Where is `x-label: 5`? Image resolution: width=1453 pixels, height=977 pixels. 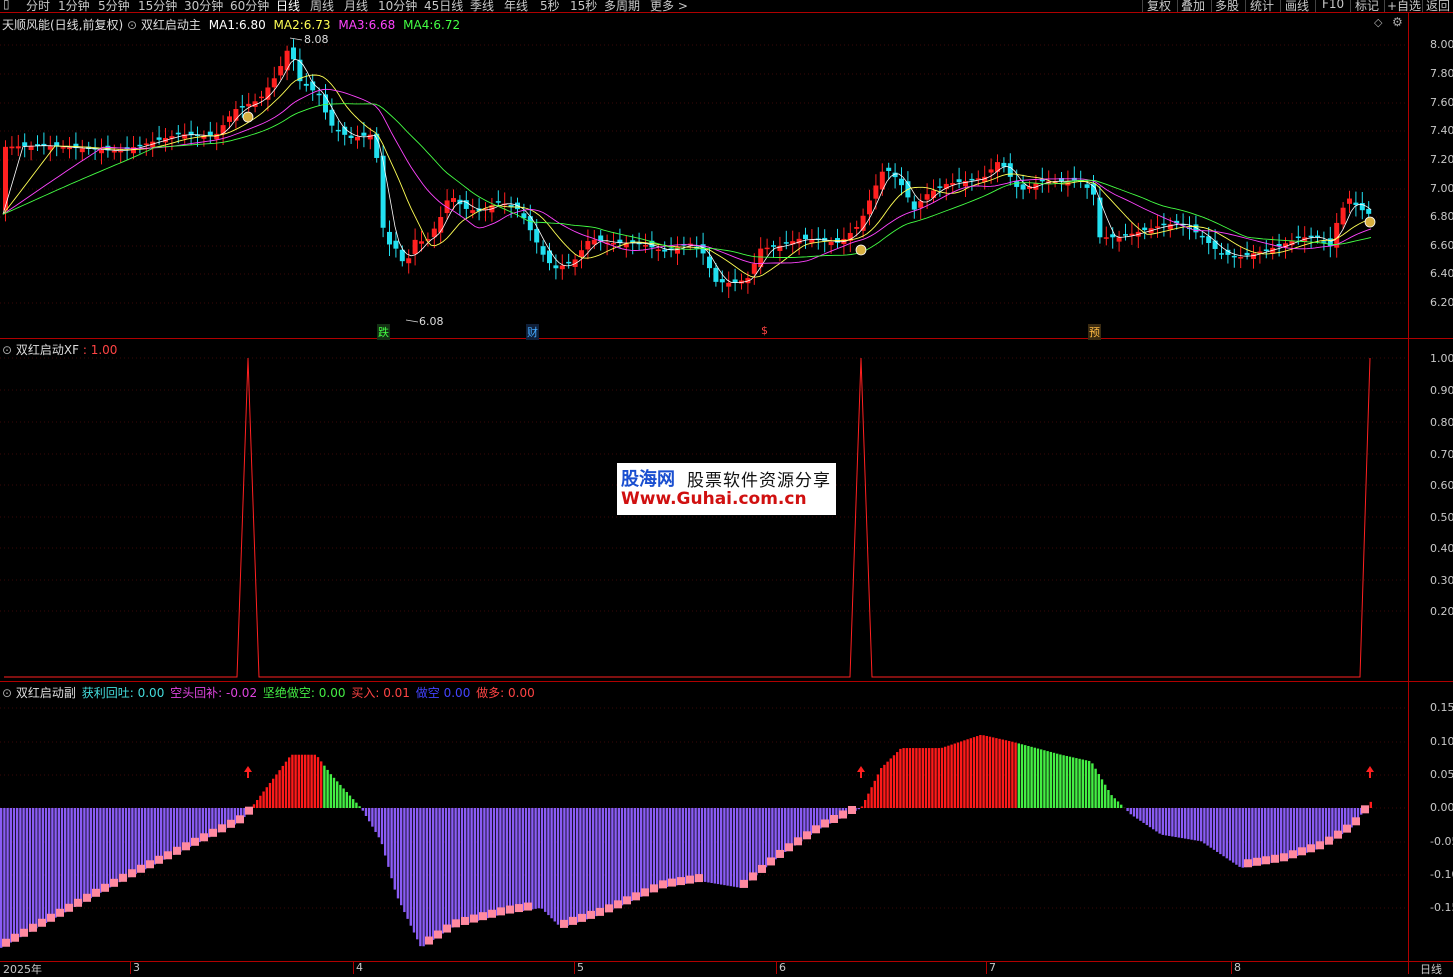 x-label: 5 is located at coordinates (580, 967).